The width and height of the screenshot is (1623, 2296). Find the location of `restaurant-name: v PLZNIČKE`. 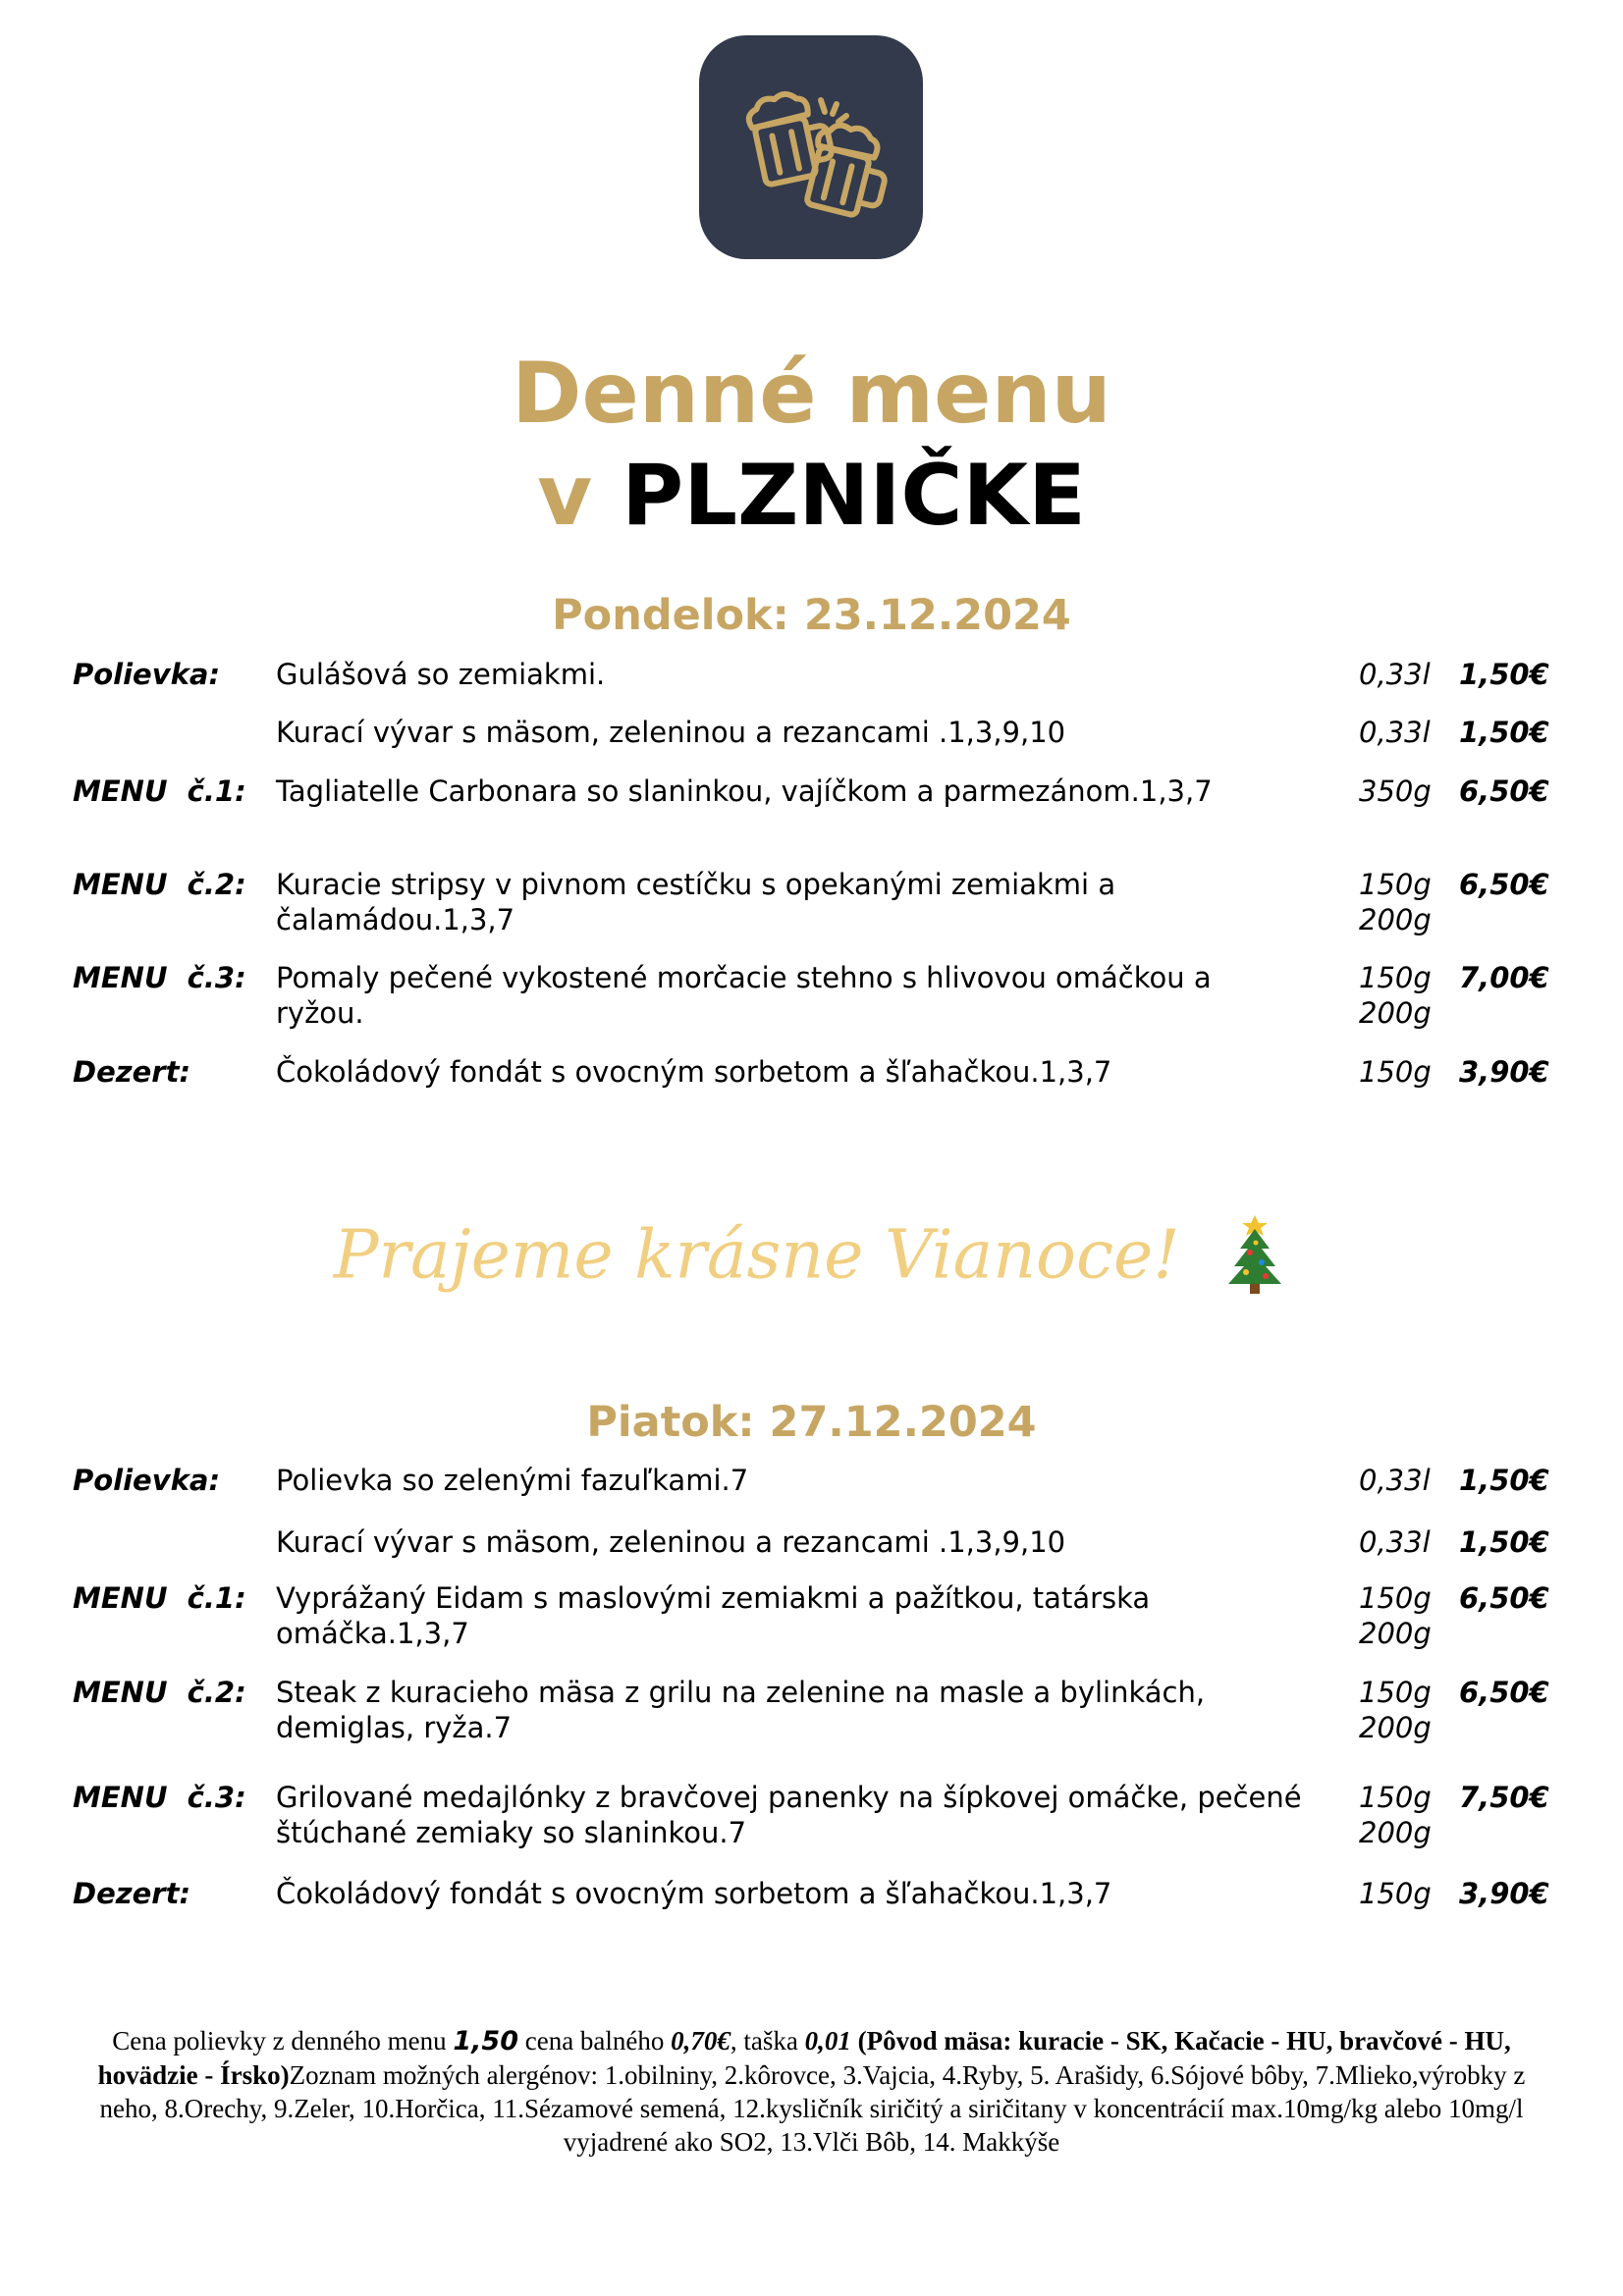

restaurant-name: v PLZNIČKE is located at coordinates (811, 496).